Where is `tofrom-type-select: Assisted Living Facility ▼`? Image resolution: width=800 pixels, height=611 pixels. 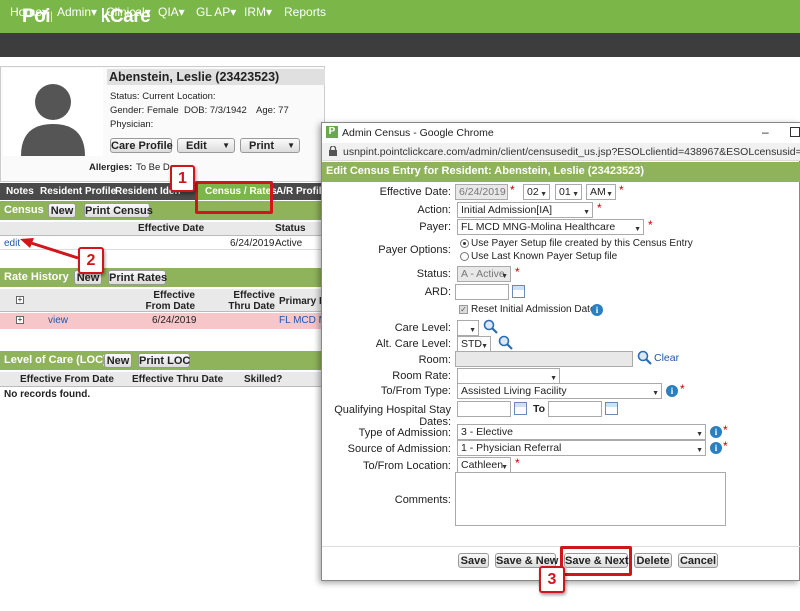 tofrom-type-select: Assisted Living Facility ▼ is located at coordinates (559, 391).